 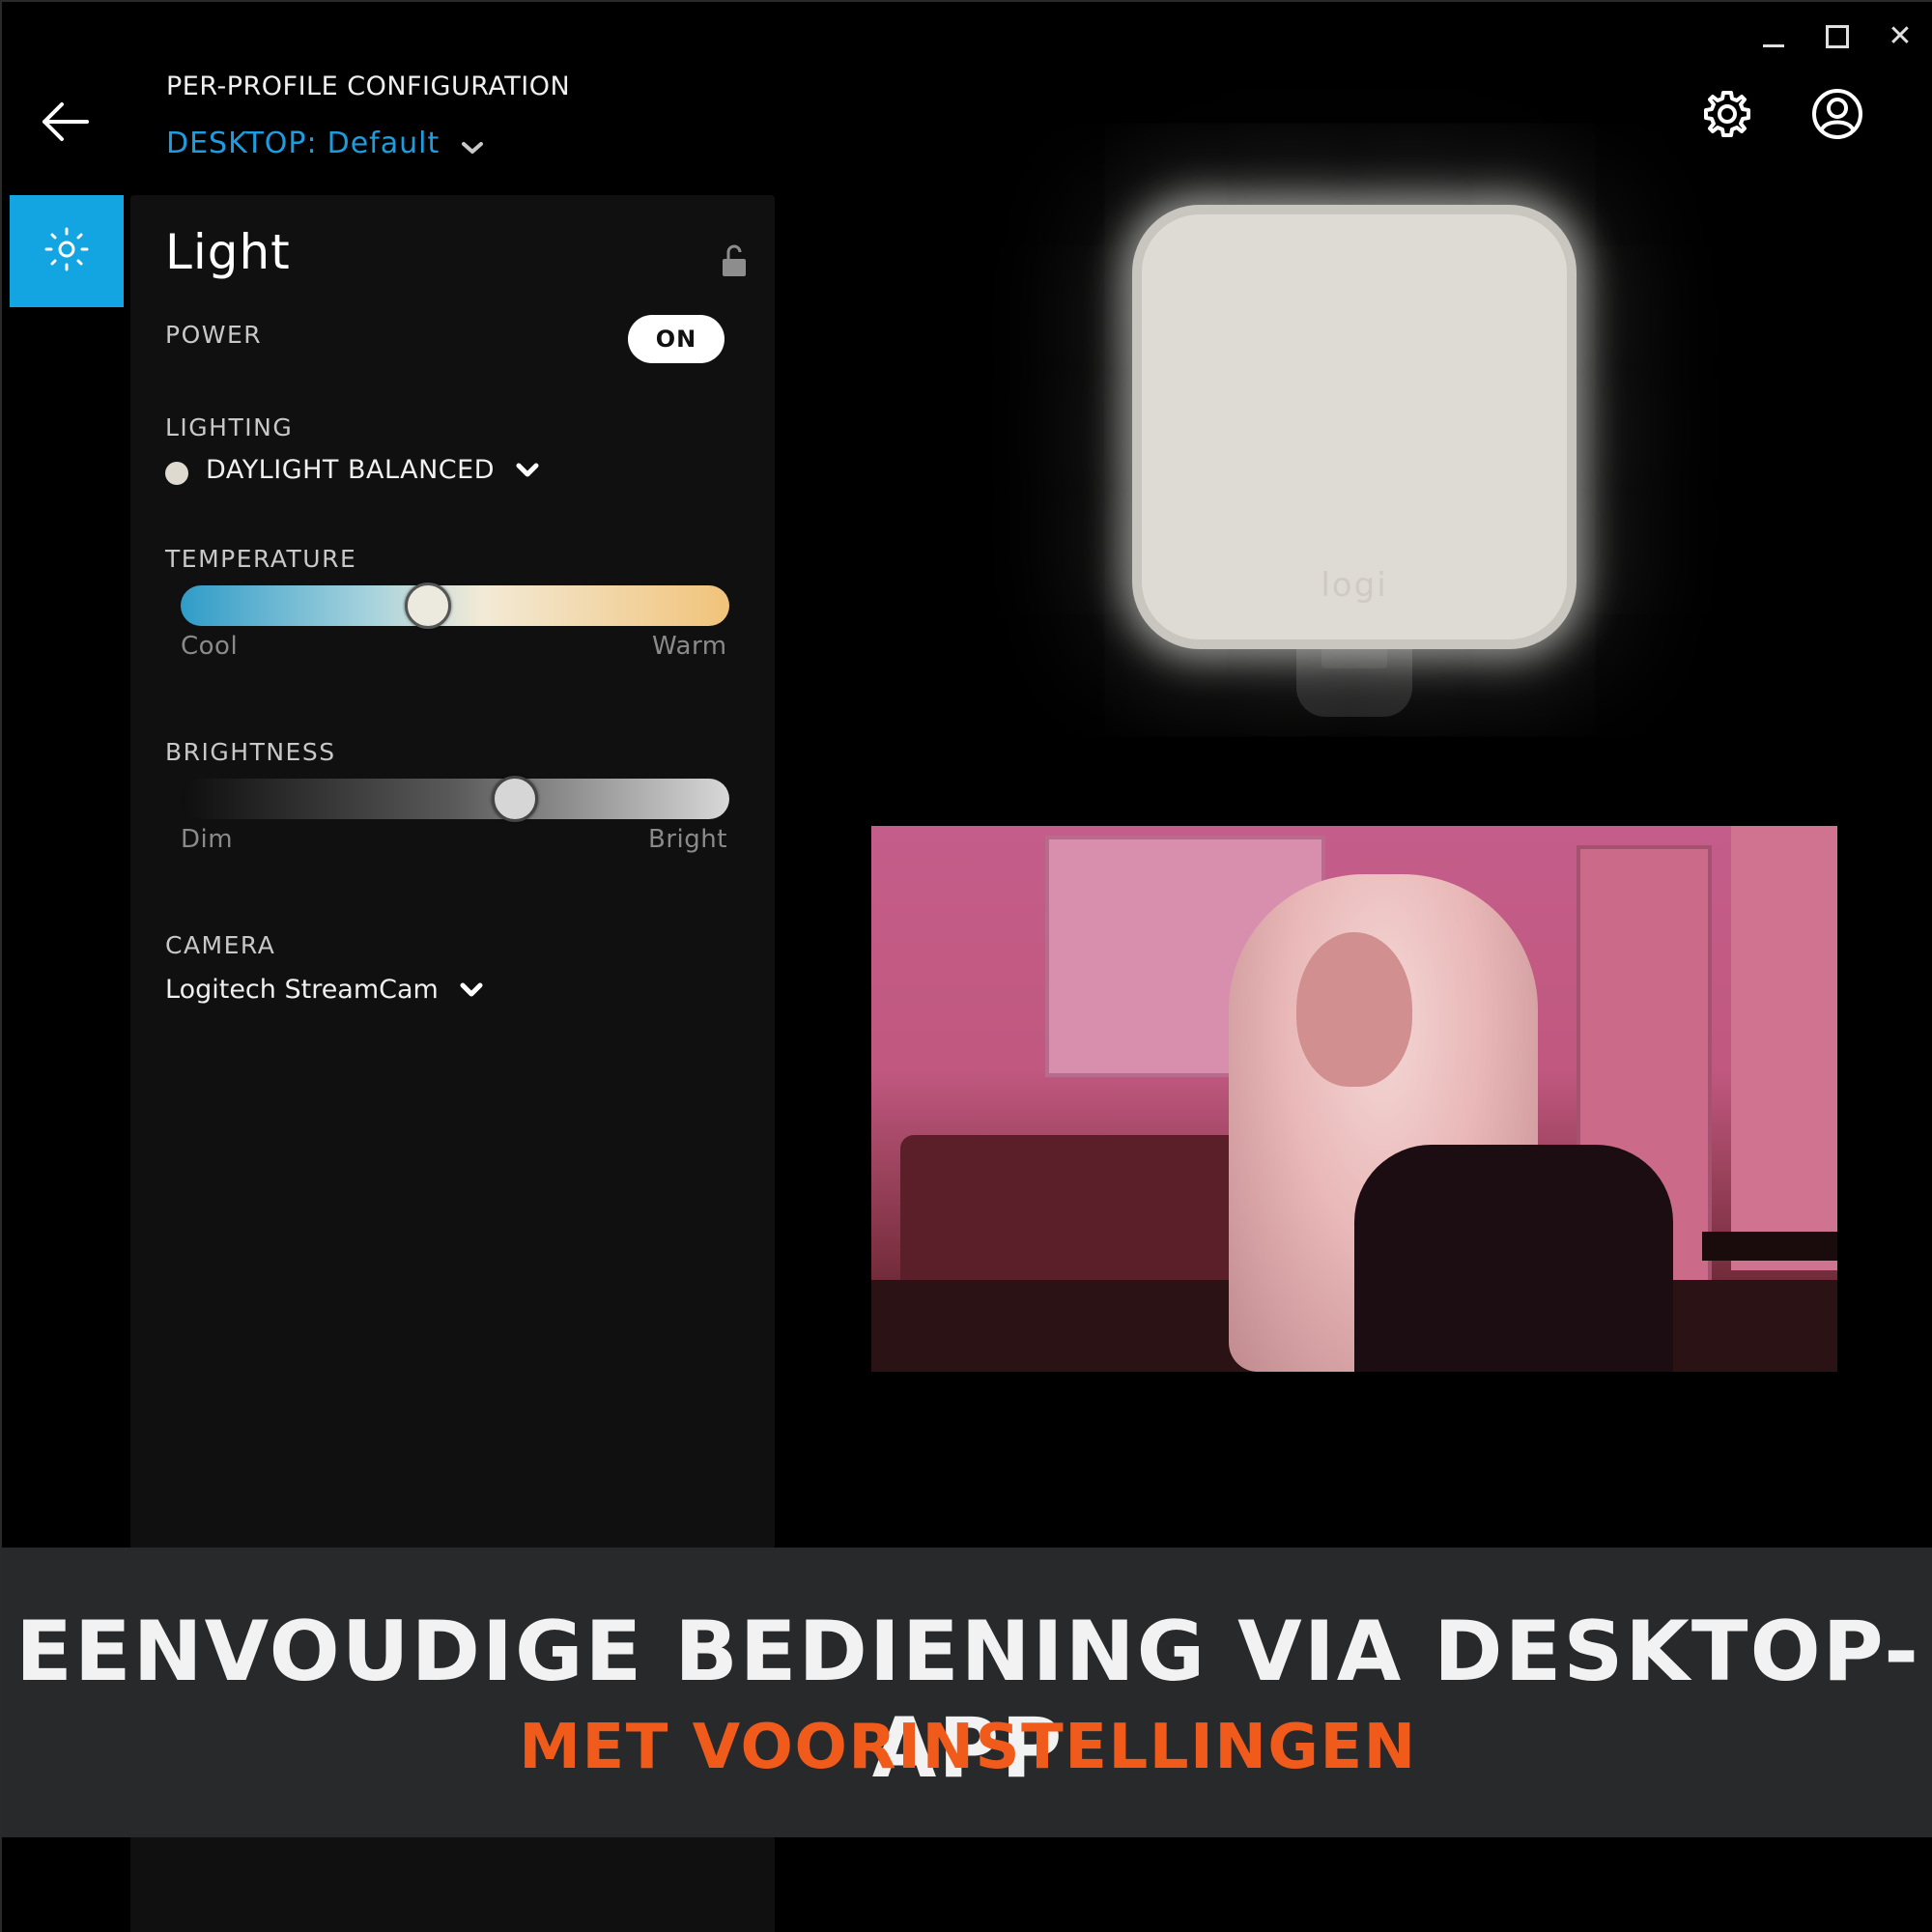 What do you see at coordinates (1354, 427) in the screenshot?
I see `light-panel: logi` at bounding box center [1354, 427].